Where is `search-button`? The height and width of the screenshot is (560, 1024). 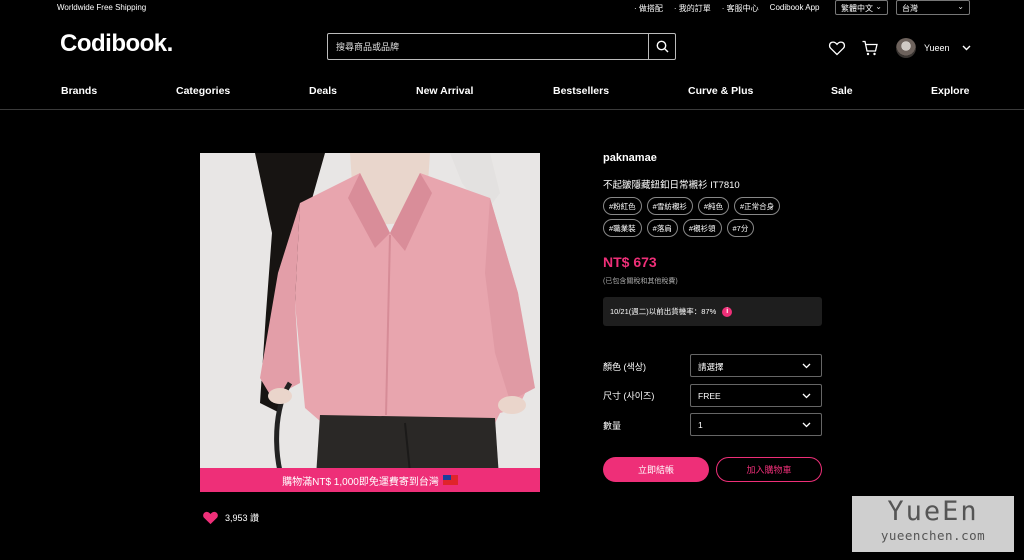 search-button is located at coordinates (661, 46).